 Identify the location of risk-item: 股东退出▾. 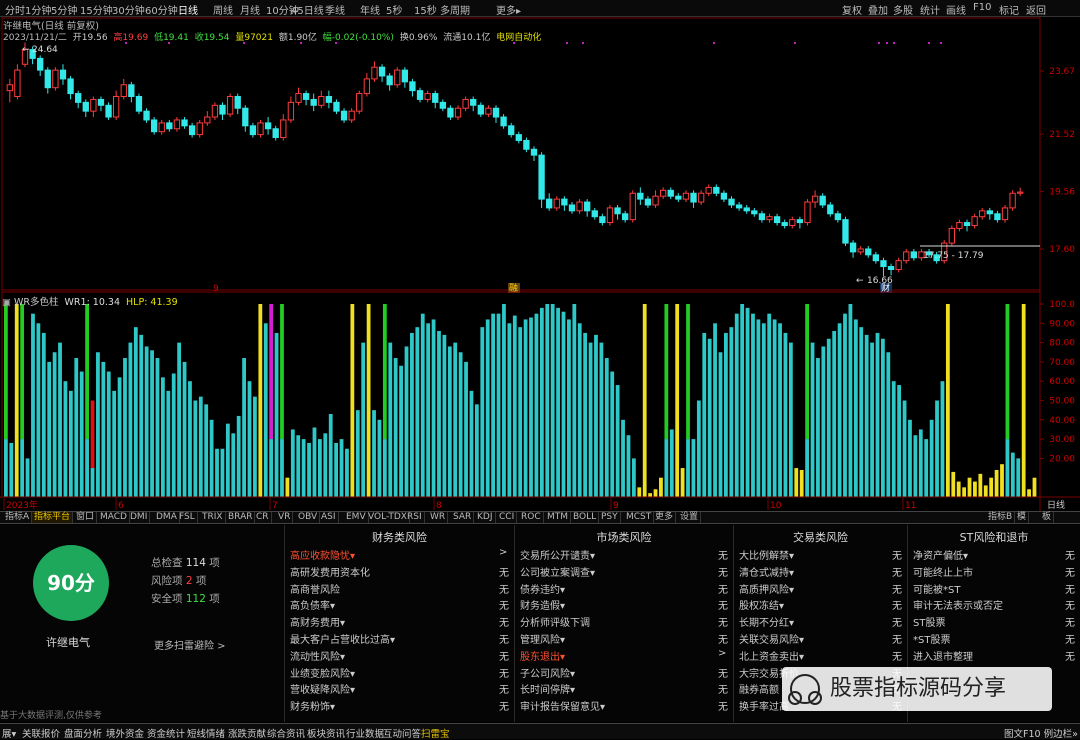
(542, 655).